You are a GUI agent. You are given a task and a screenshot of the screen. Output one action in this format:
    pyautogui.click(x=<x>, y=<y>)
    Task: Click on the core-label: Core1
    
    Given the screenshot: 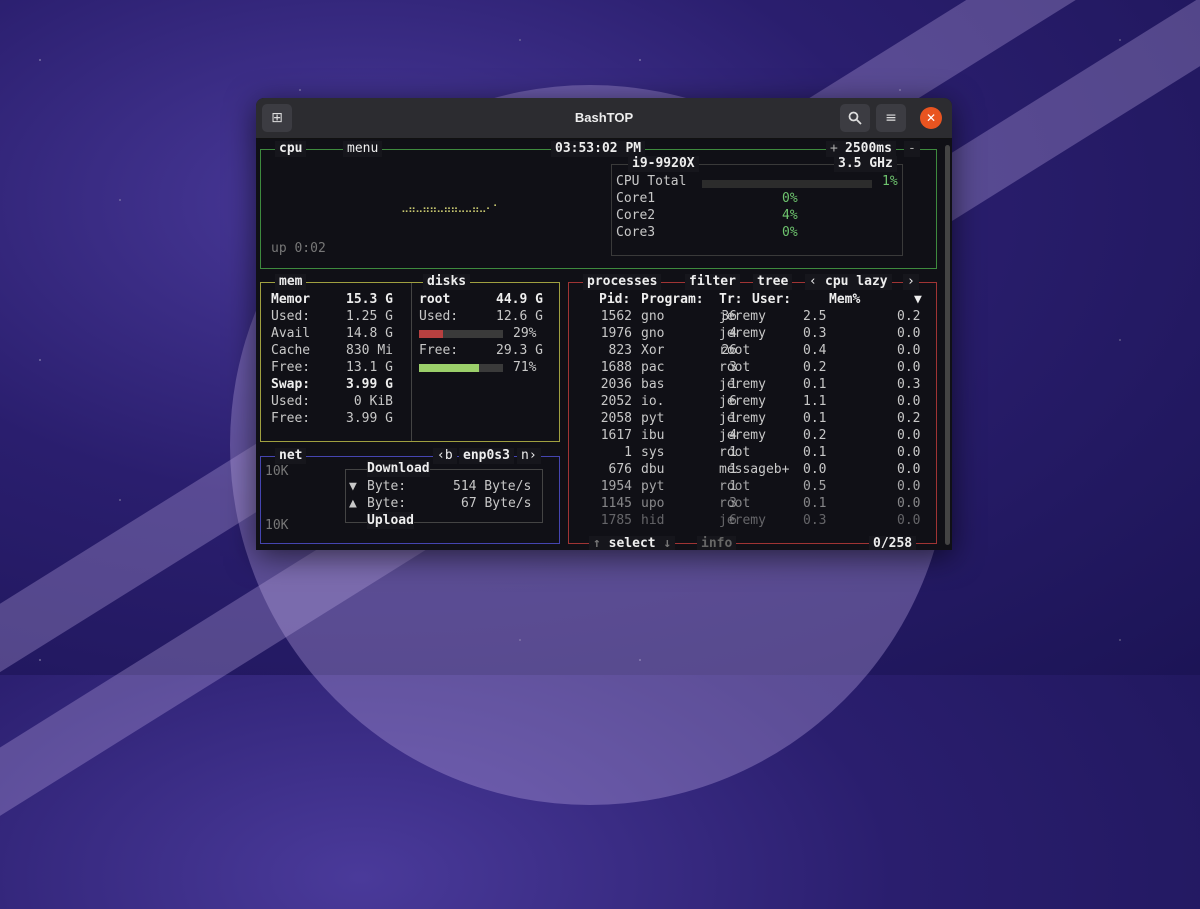 What is the action you would take?
    pyautogui.click(x=636, y=198)
    